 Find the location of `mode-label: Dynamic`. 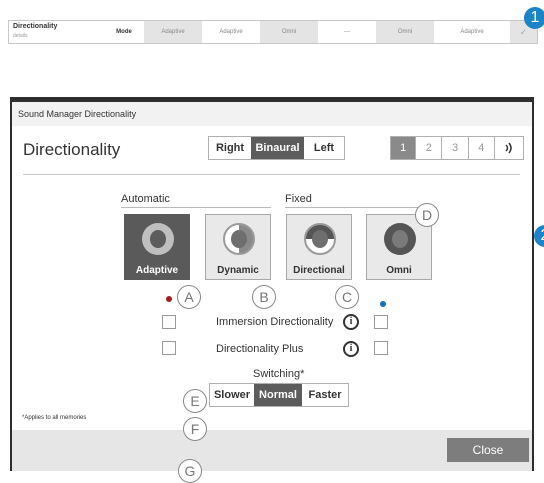

mode-label: Dynamic is located at coordinates (238, 270).